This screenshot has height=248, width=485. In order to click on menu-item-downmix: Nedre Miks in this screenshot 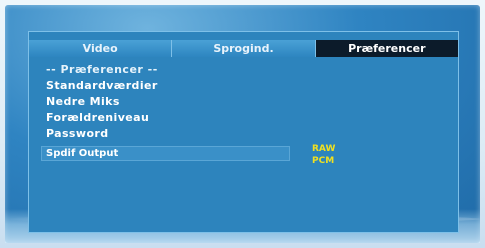, I will do `click(83, 101)`.